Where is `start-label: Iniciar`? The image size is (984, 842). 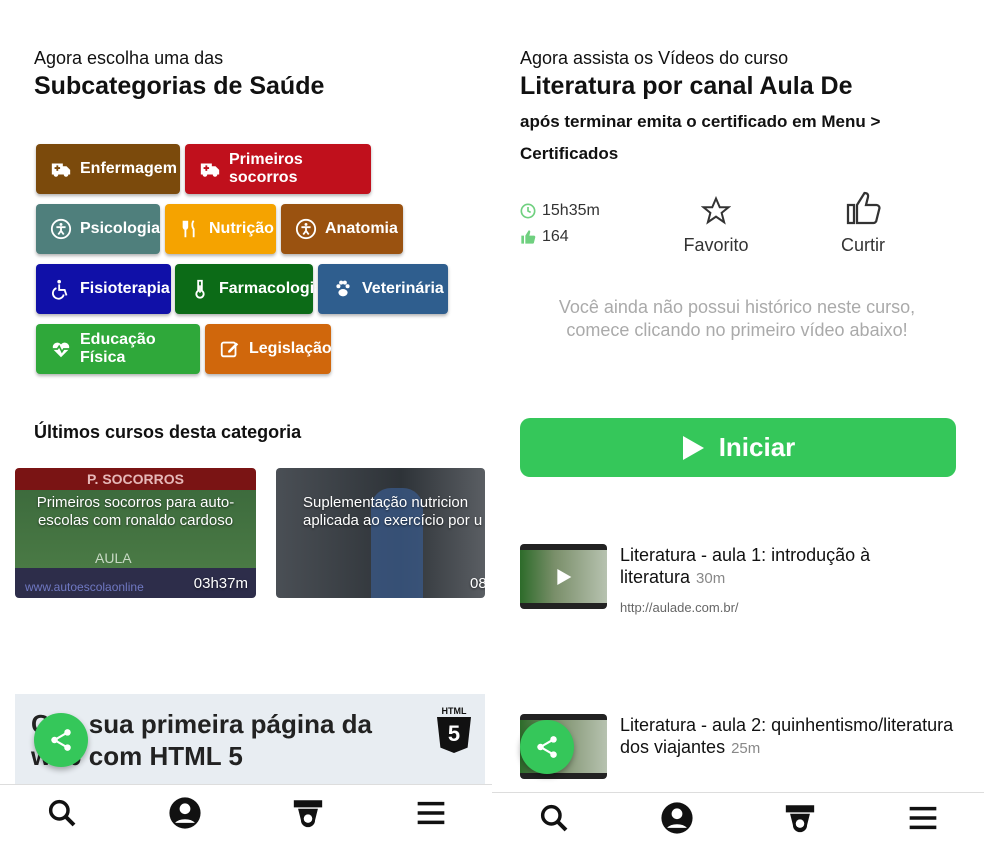 start-label: Iniciar is located at coordinates (757, 447).